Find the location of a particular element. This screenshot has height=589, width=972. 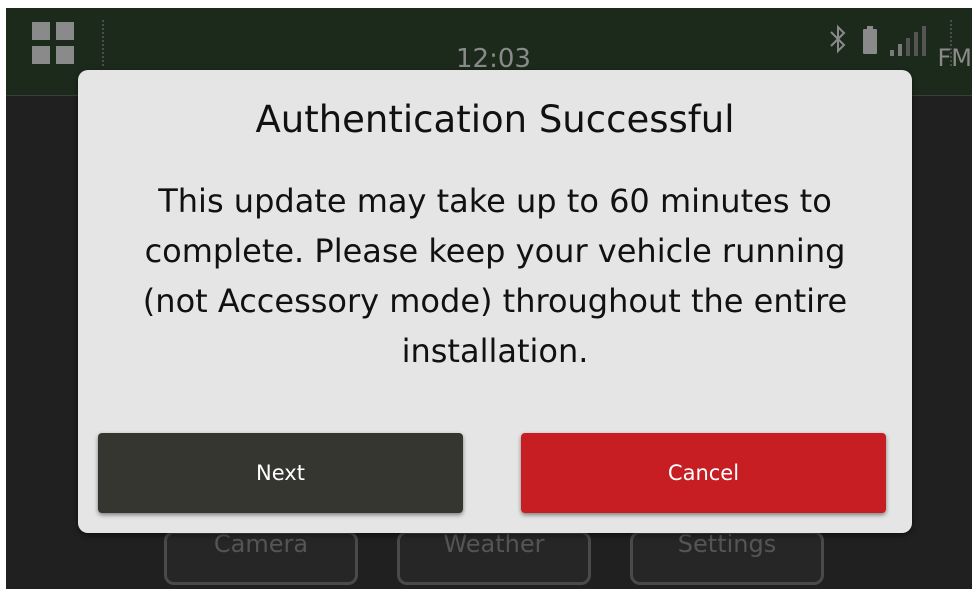

radio-source-label: FM is located at coordinates (954, 58).